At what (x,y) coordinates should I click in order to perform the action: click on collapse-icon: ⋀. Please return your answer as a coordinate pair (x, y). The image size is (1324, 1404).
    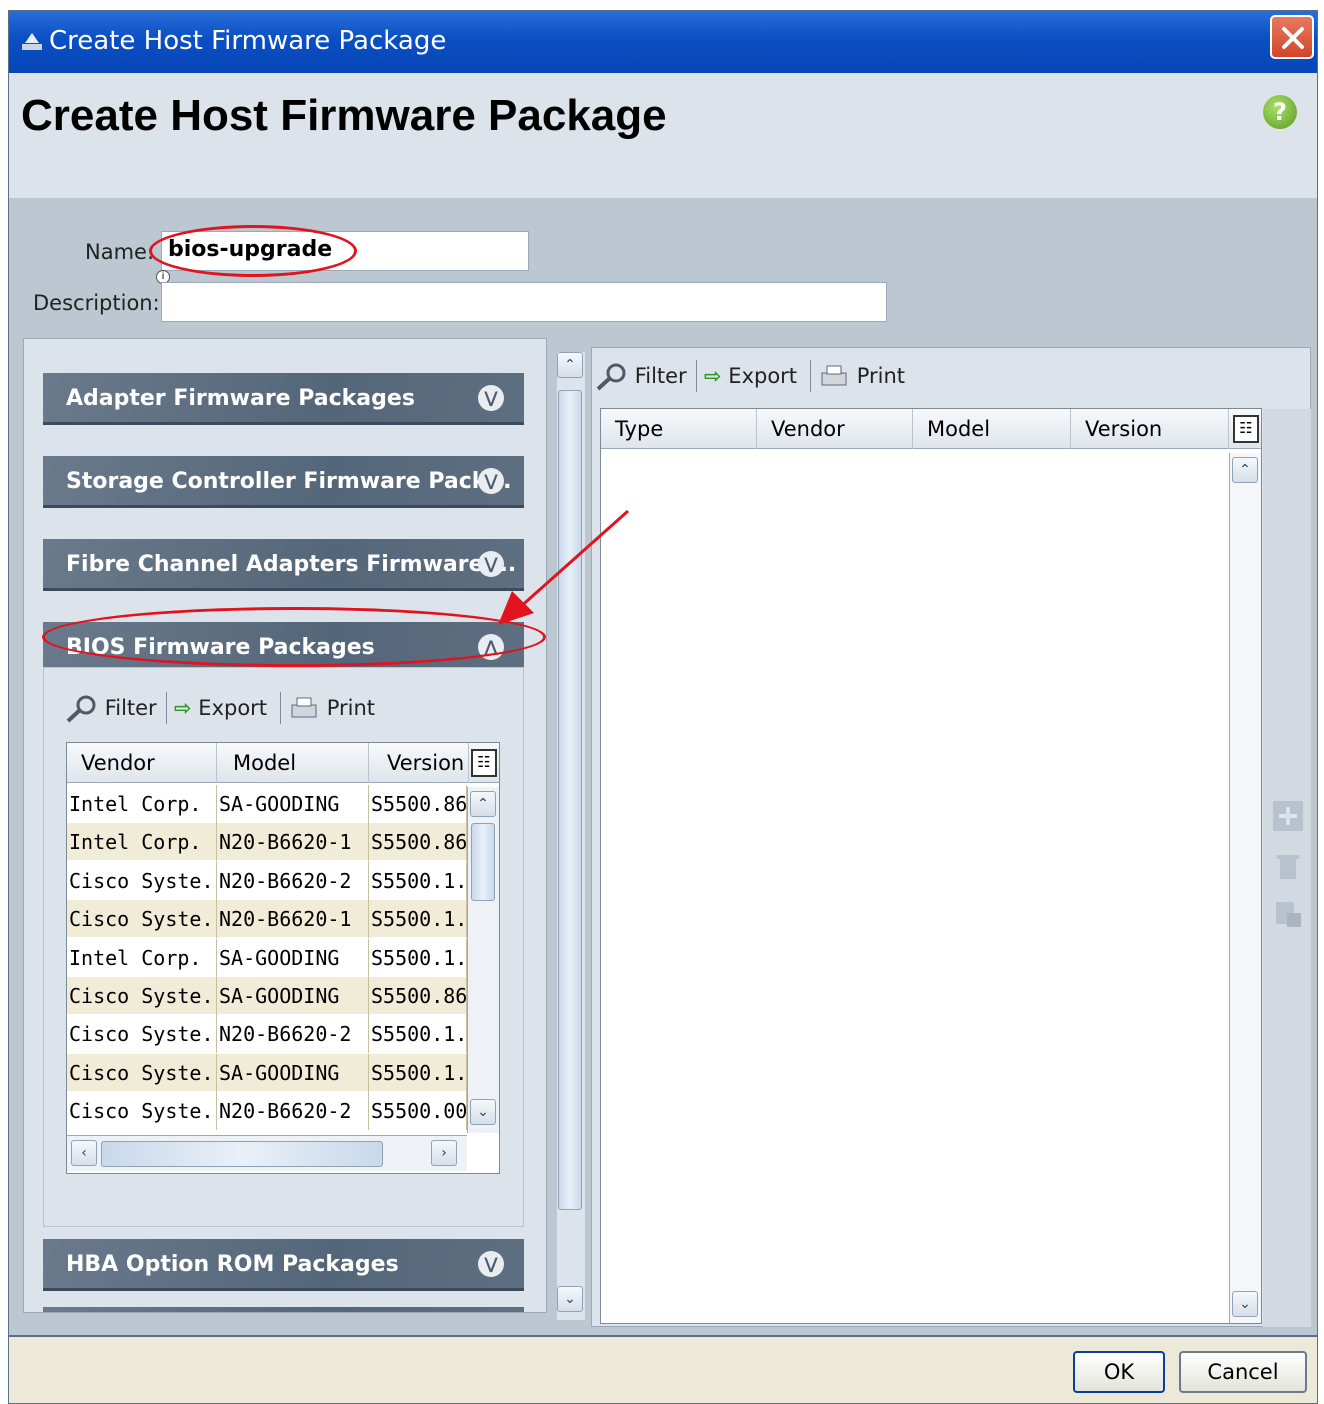
    Looking at the image, I should click on (491, 647).